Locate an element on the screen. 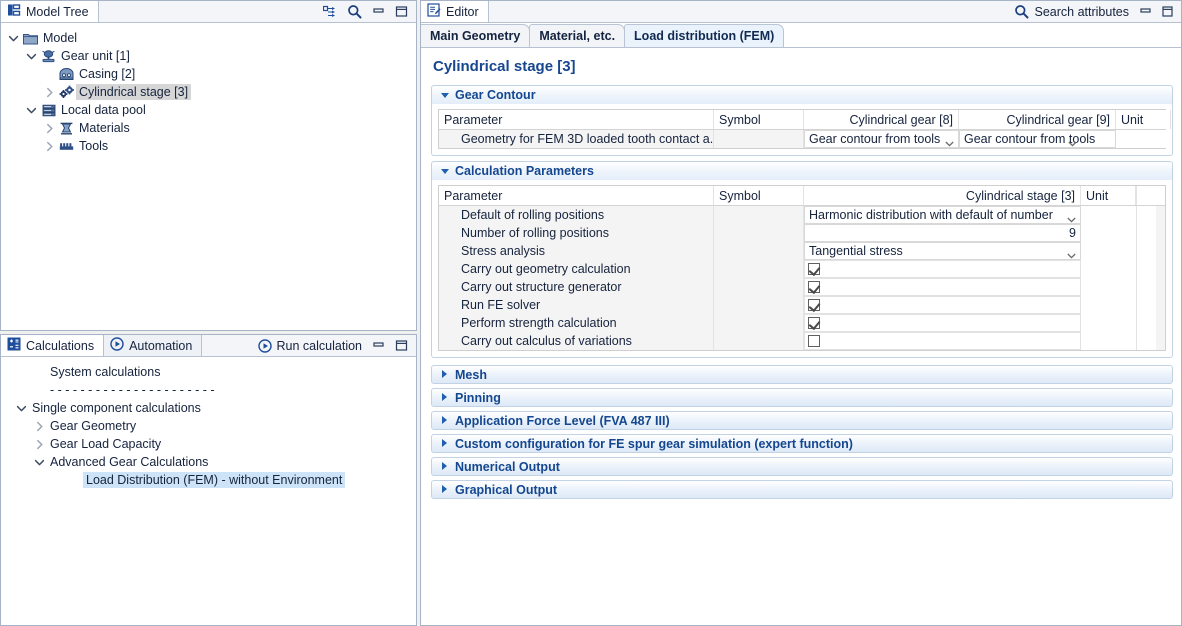  link-with-editor-icon is located at coordinates (330, 12).